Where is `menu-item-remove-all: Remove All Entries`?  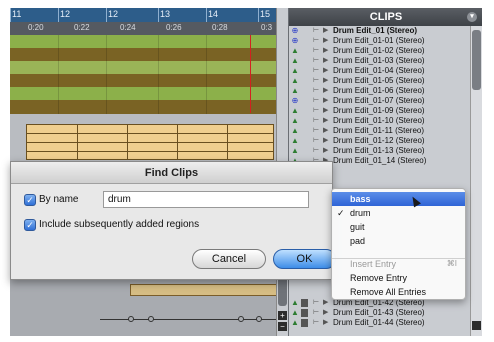
menu-item-remove-all: Remove All Entries is located at coordinates (398, 292).